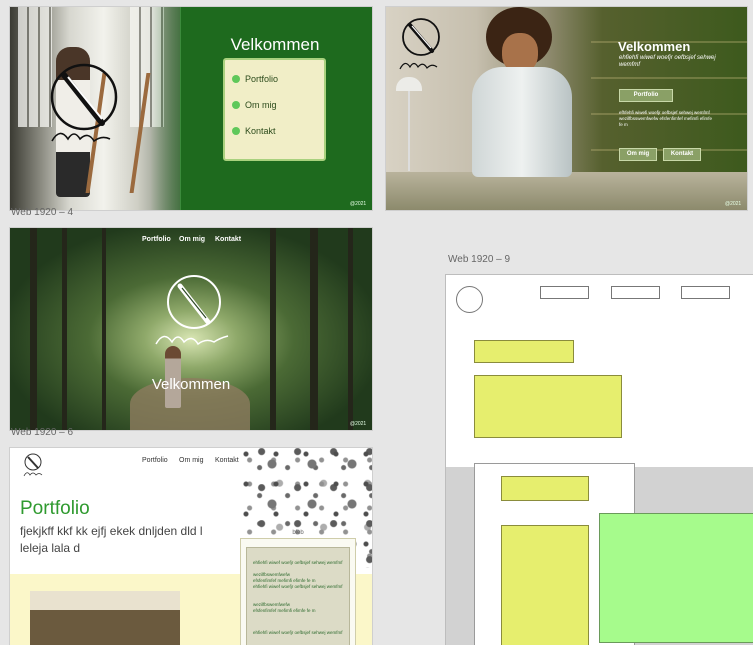  What do you see at coordinates (479, 259) in the screenshot?
I see `artboard-label: Web 1920 – 9` at bounding box center [479, 259].